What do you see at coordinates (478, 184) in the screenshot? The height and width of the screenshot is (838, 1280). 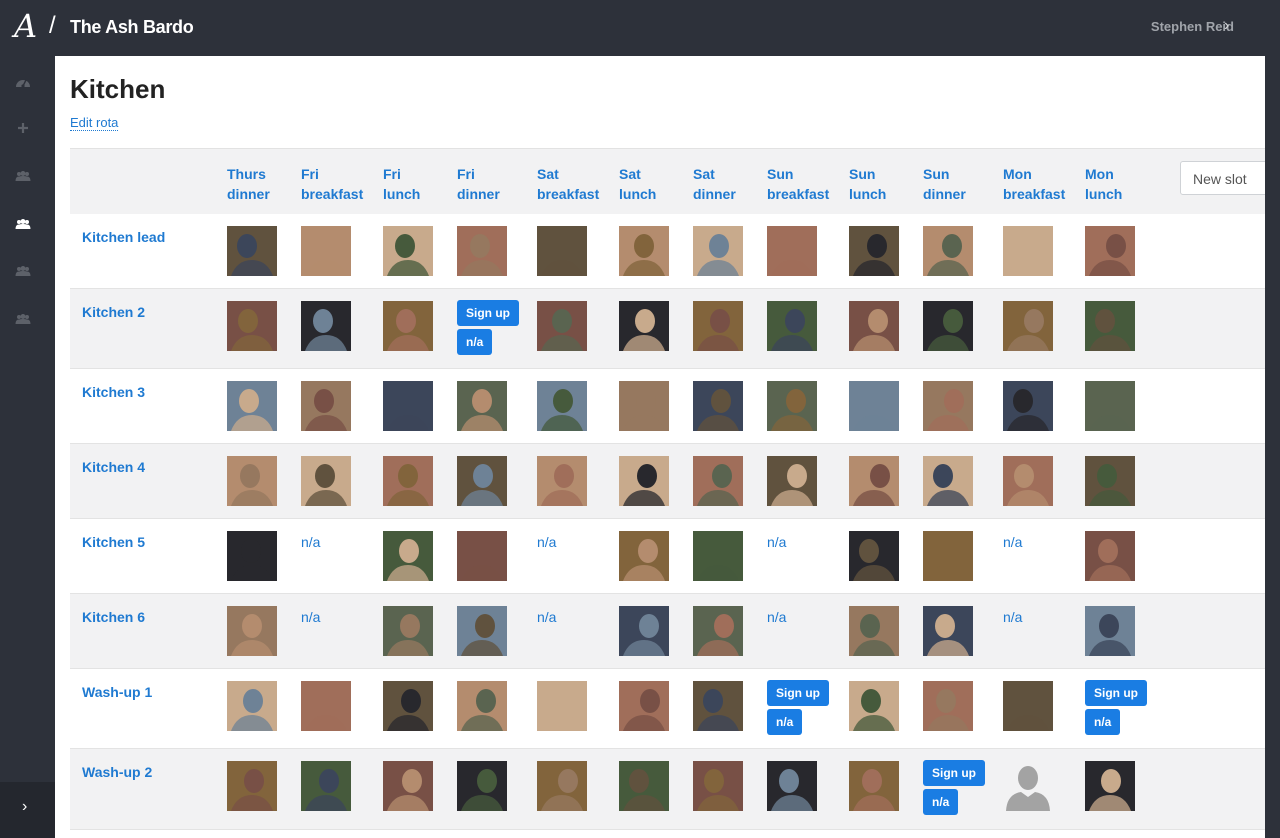 I see `column-header: Fri dinner` at bounding box center [478, 184].